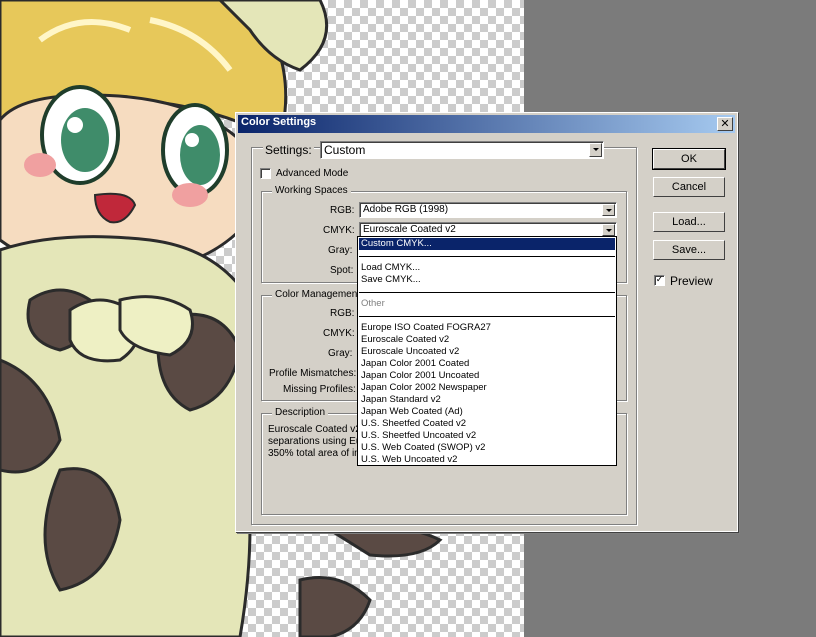  What do you see at coordinates (342, 313) in the screenshot?
I see `cm-rgb-label: RGB:` at bounding box center [342, 313].